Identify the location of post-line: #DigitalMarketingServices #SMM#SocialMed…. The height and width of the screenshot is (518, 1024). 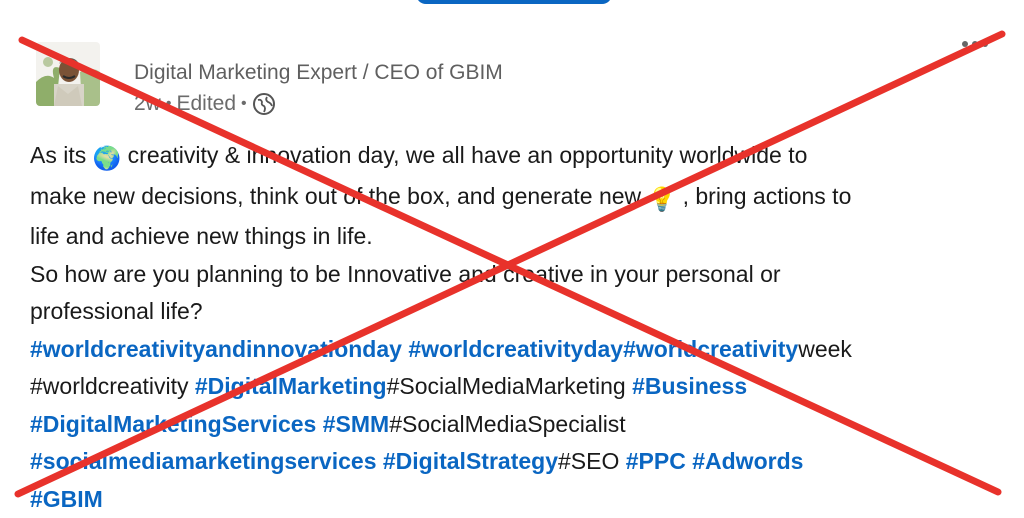
(522, 425).